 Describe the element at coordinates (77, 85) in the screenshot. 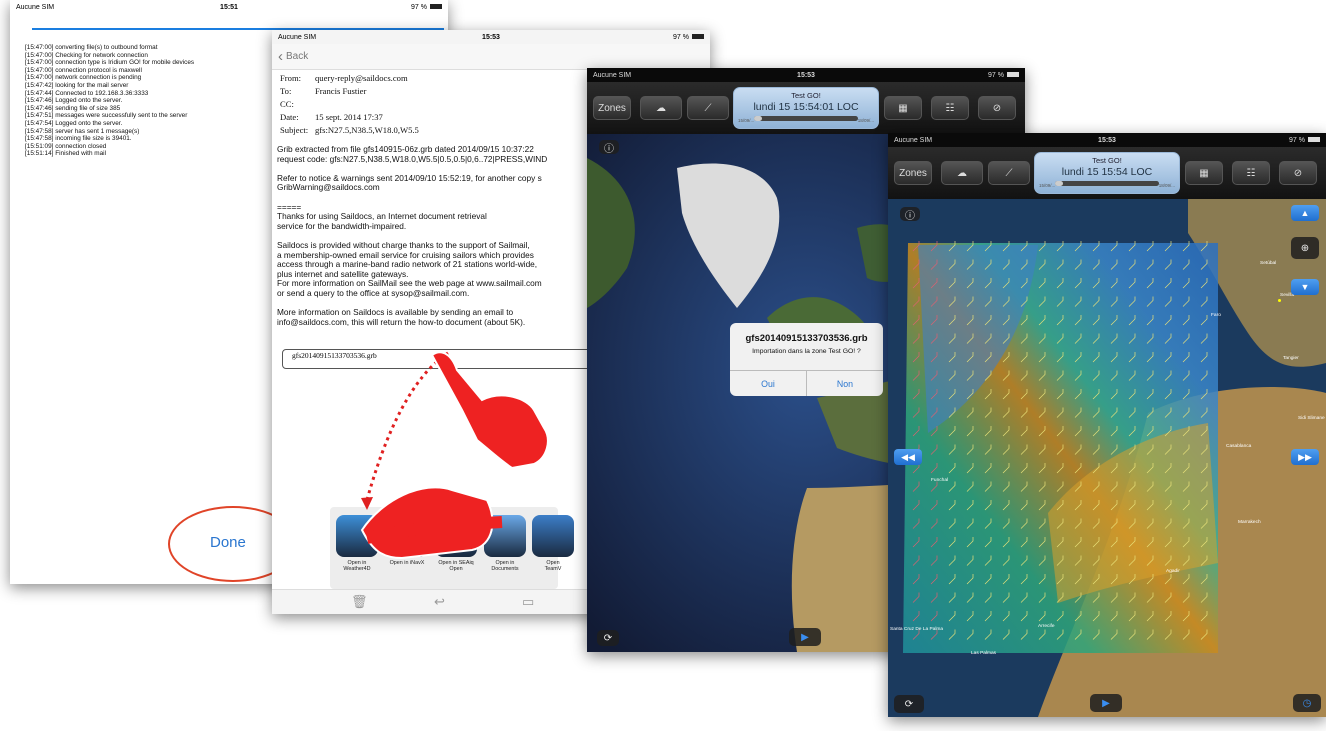

I see `log-line: [15:47:42] looking for the mail server` at that location.